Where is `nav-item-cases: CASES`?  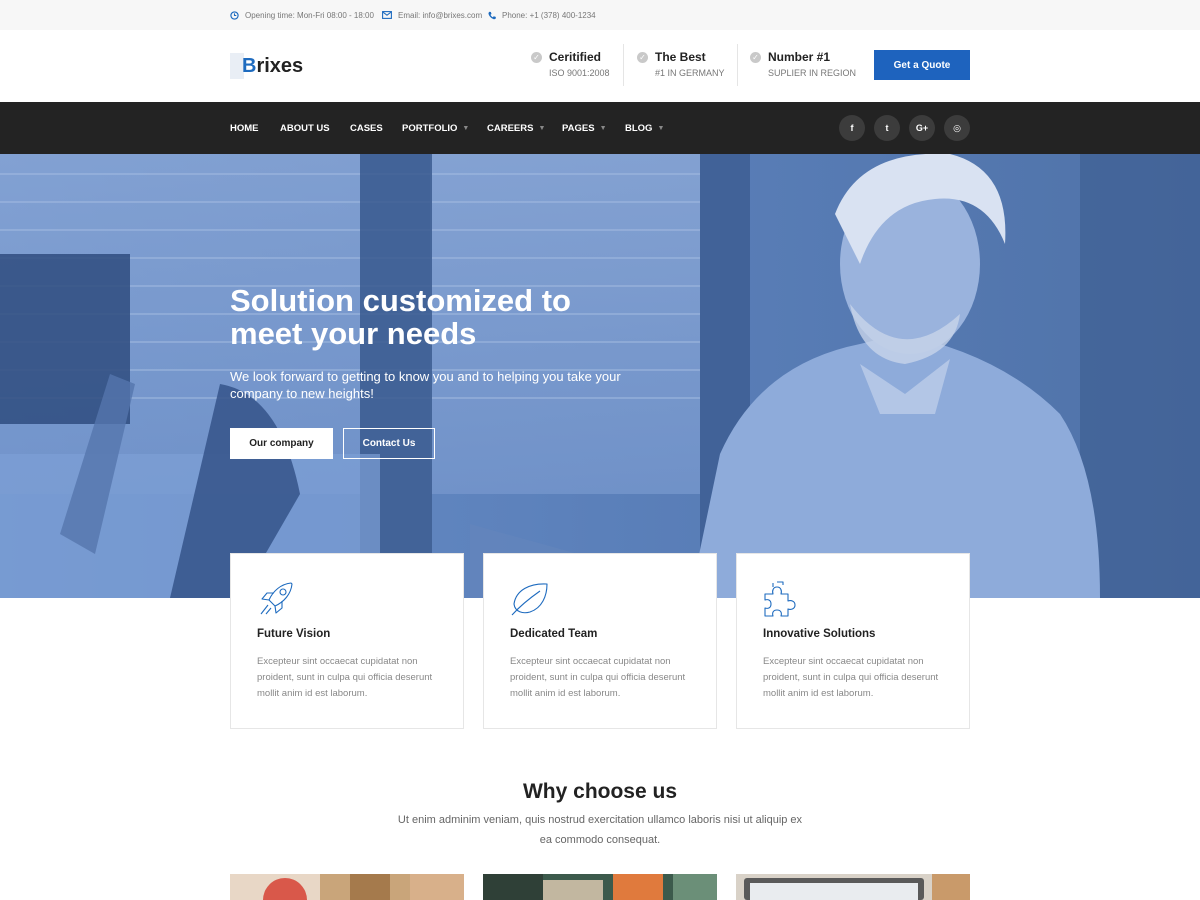
nav-item-cases: CASES is located at coordinates (366, 128).